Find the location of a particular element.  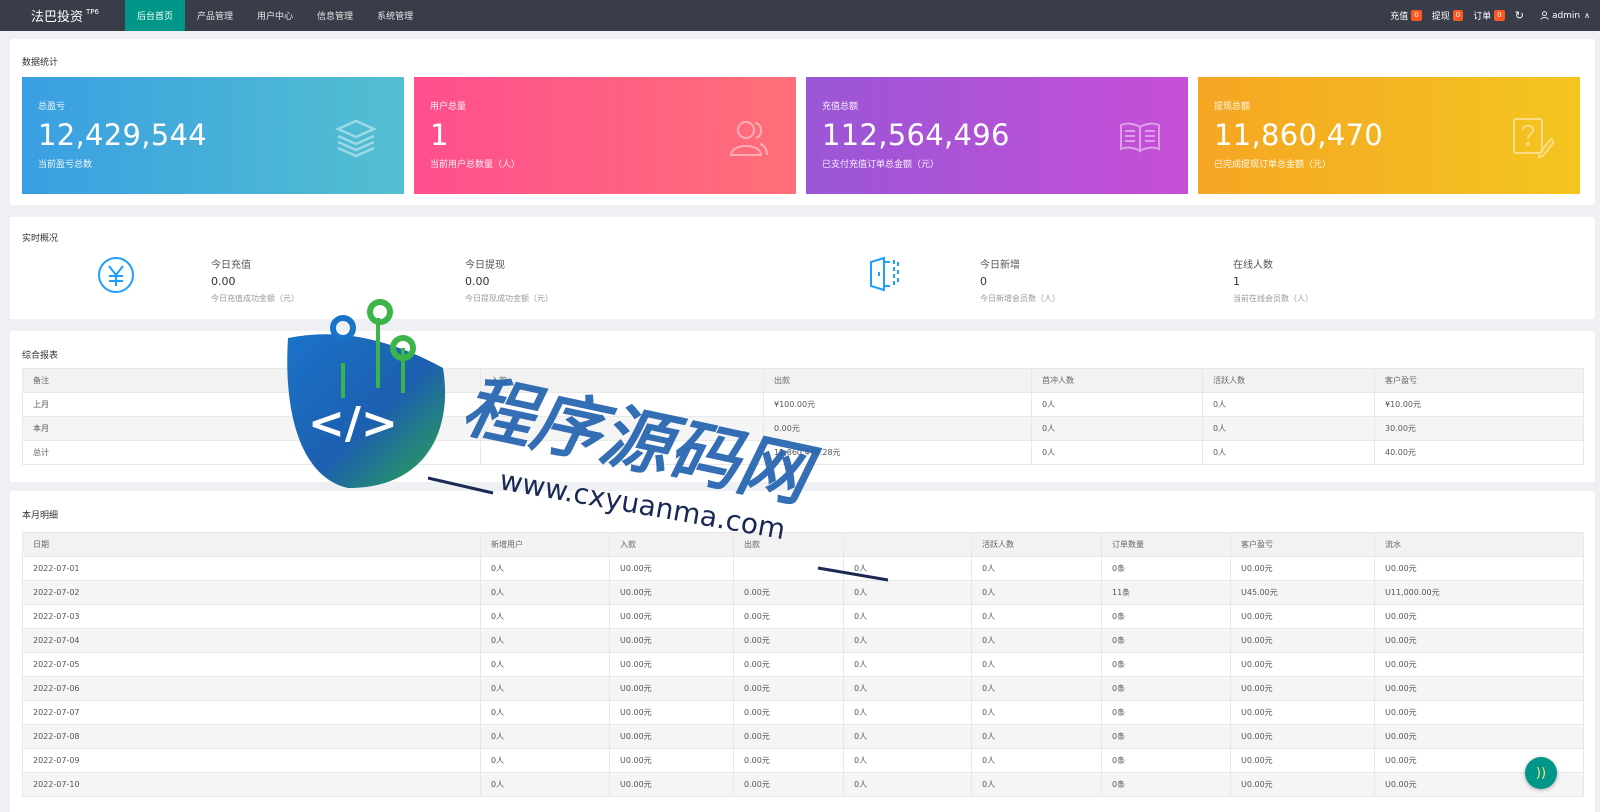

refresh-icon: ↻ is located at coordinates (1519, 15).